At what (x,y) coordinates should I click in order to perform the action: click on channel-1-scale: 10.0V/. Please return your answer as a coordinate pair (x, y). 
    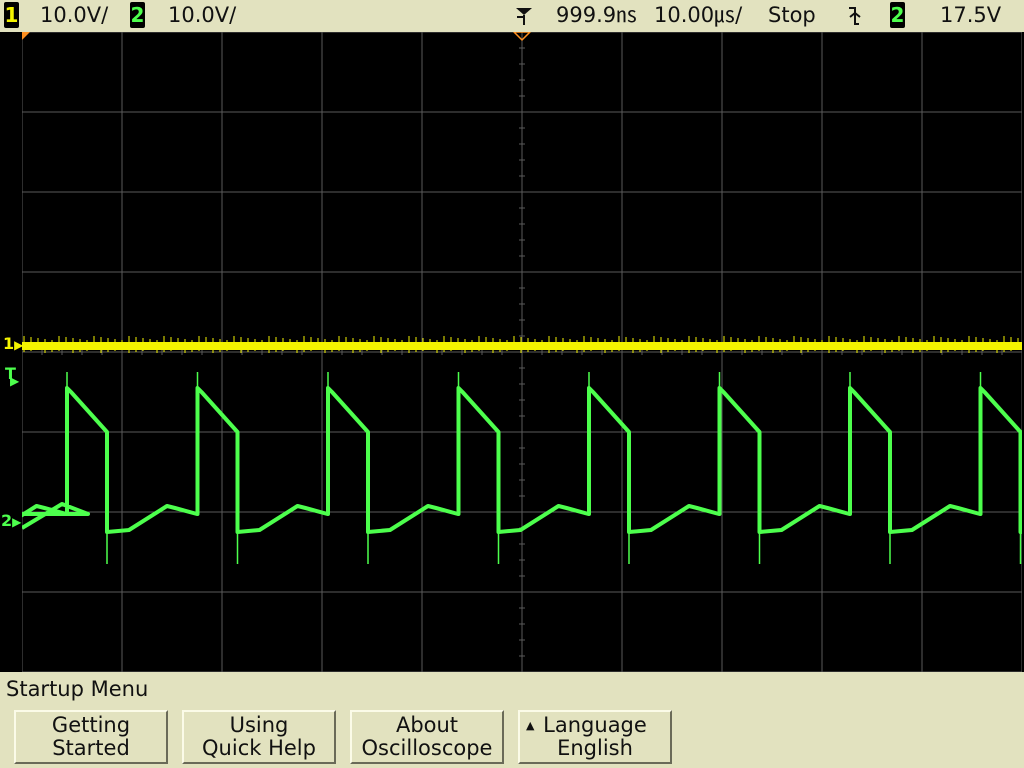
    Looking at the image, I should click on (74, 15).